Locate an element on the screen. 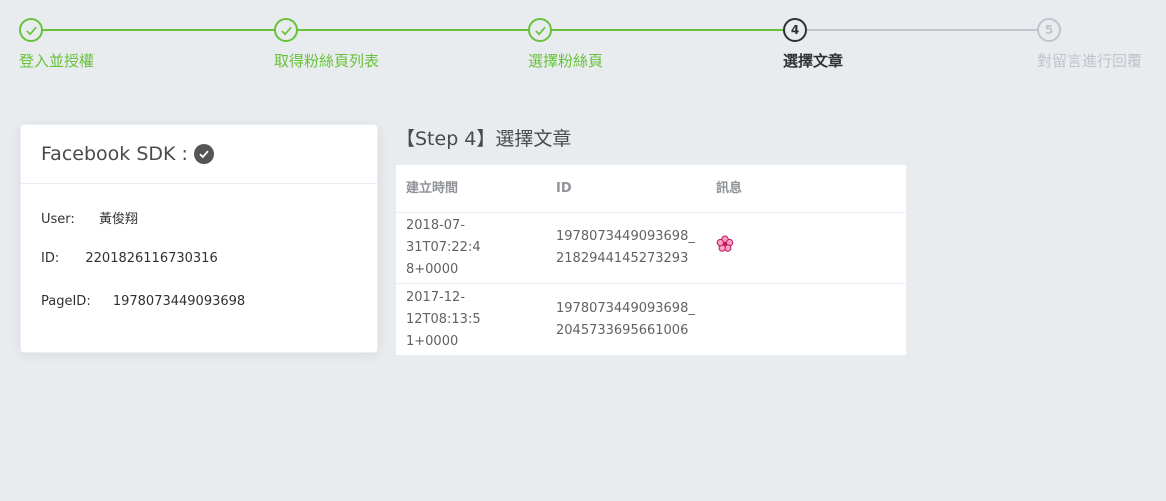 The width and height of the screenshot is (1166, 501). page-id-label: PageID: is located at coordinates (66, 301).